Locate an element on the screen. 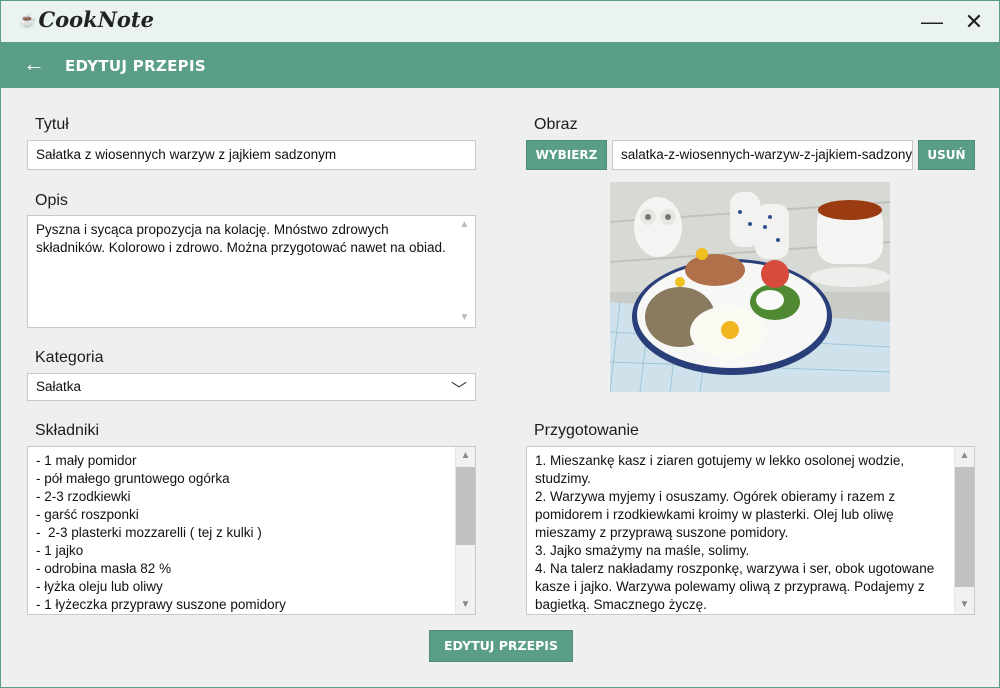 The height and width of the screenshot is (688, 1000). image-label: Obraz is located at coordinates (556, 124).